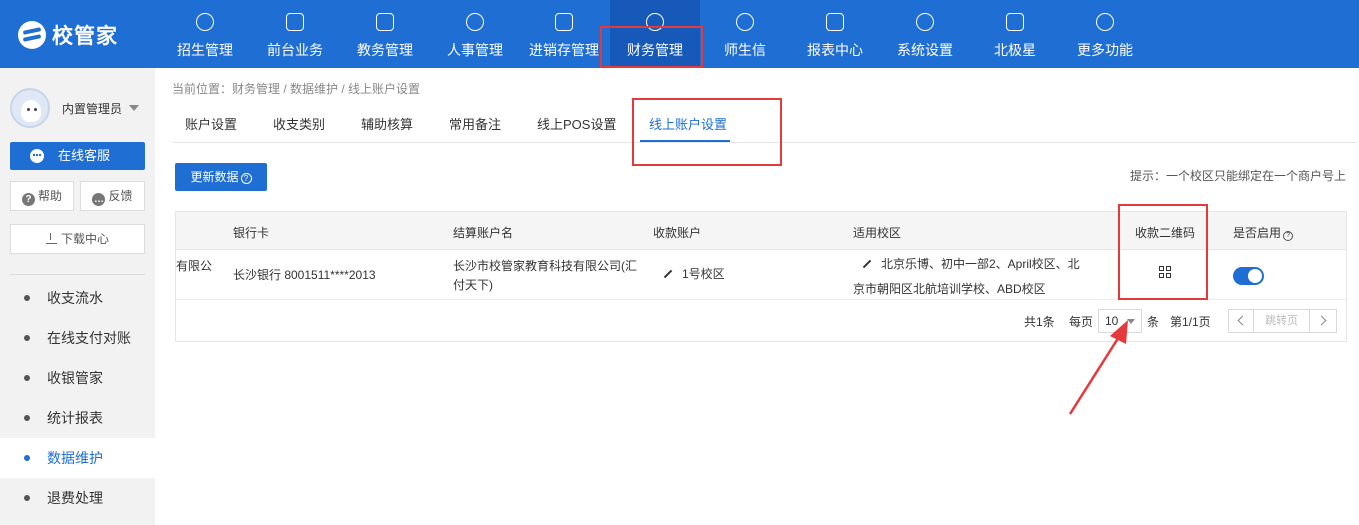 The height and width of the screenshot is (525, 1359). I want to click on nav-label: 北极星, so click(1015, 50).